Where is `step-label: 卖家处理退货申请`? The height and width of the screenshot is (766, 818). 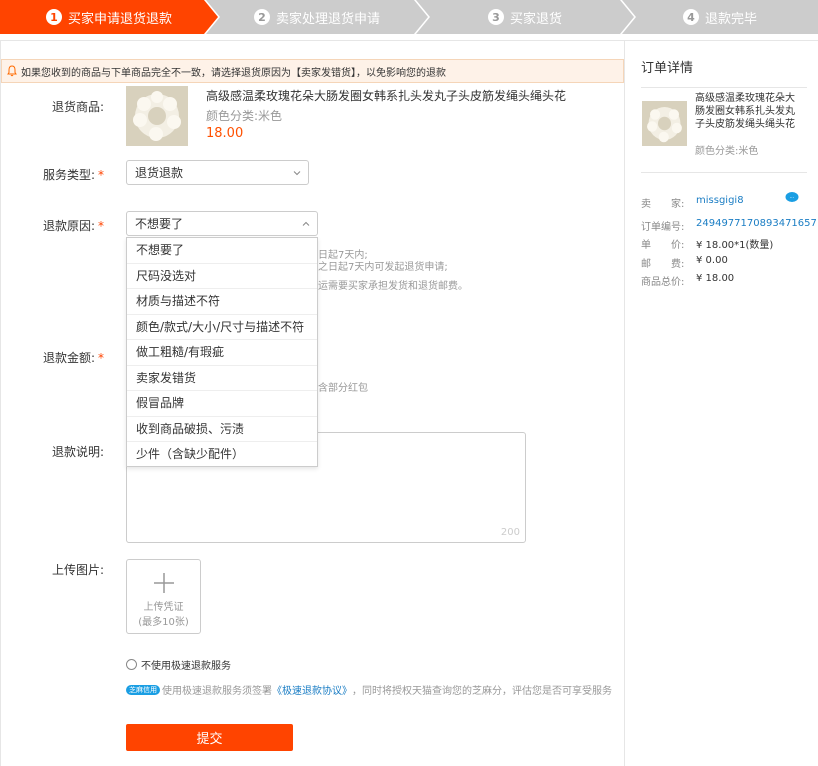
step-label: 卖家处理退货申请 is located at coordinates (327, 19).